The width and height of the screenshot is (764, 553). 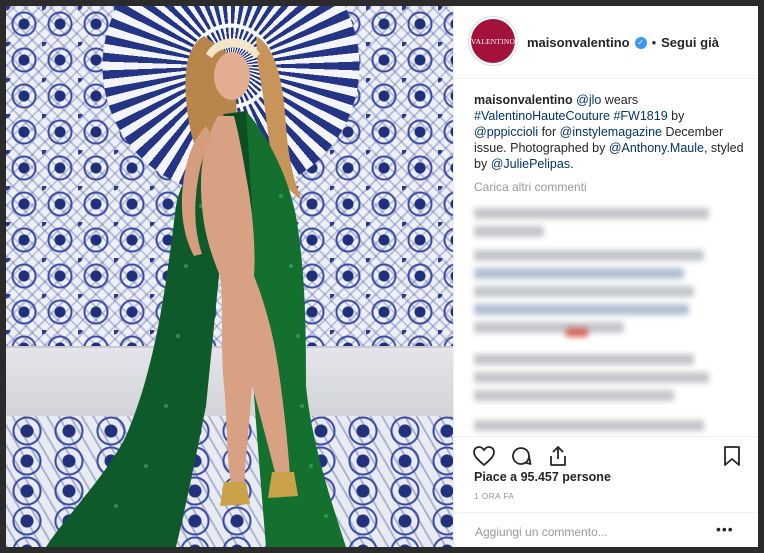 What do you see at coordinates (676, 116) in the screenshot?
I see `caption-text-fragment: by` at bounding box center [676, 116].